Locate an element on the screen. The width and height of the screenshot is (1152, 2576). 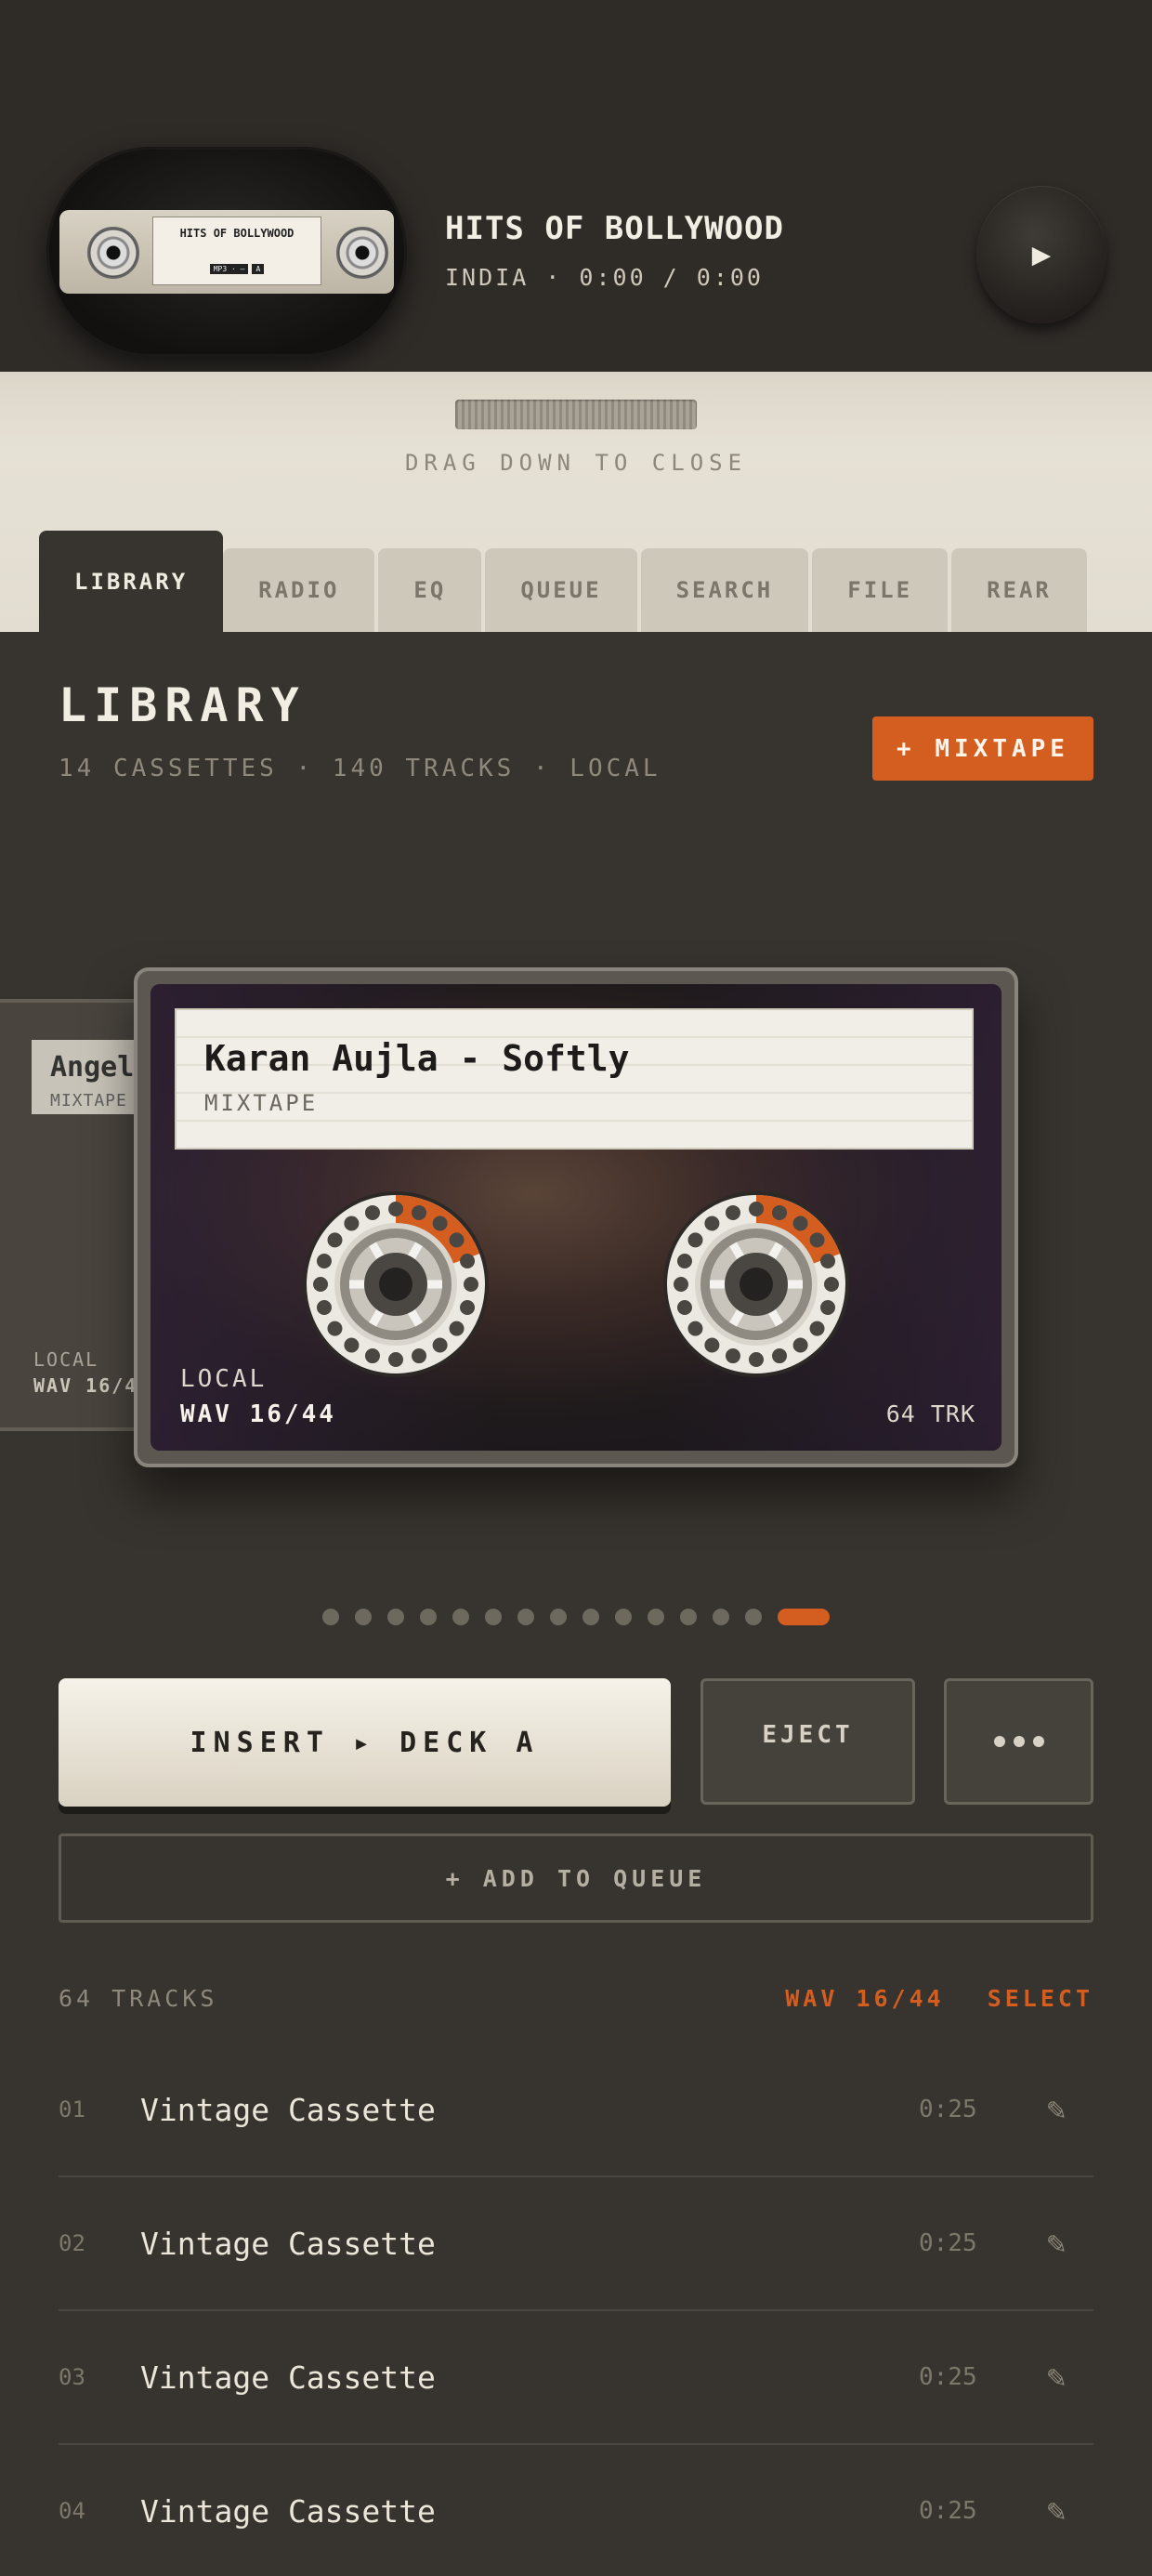
track-list-header: 64 TRACKS WAV 16/44 SELECT is located at coordinates (576, 1998).